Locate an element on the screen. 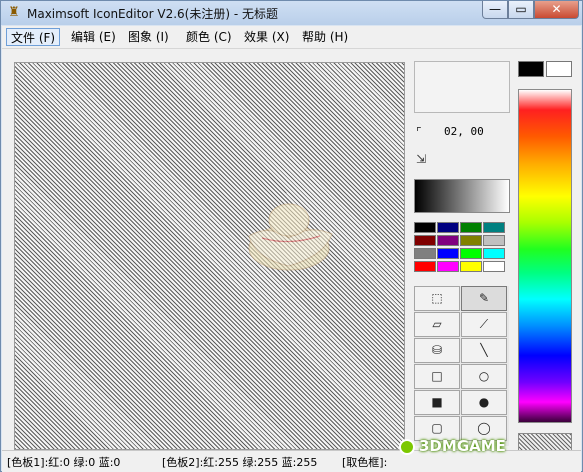 This screenshot has width=583, height=472. ingot-icon is located at coordinates (290, 237).